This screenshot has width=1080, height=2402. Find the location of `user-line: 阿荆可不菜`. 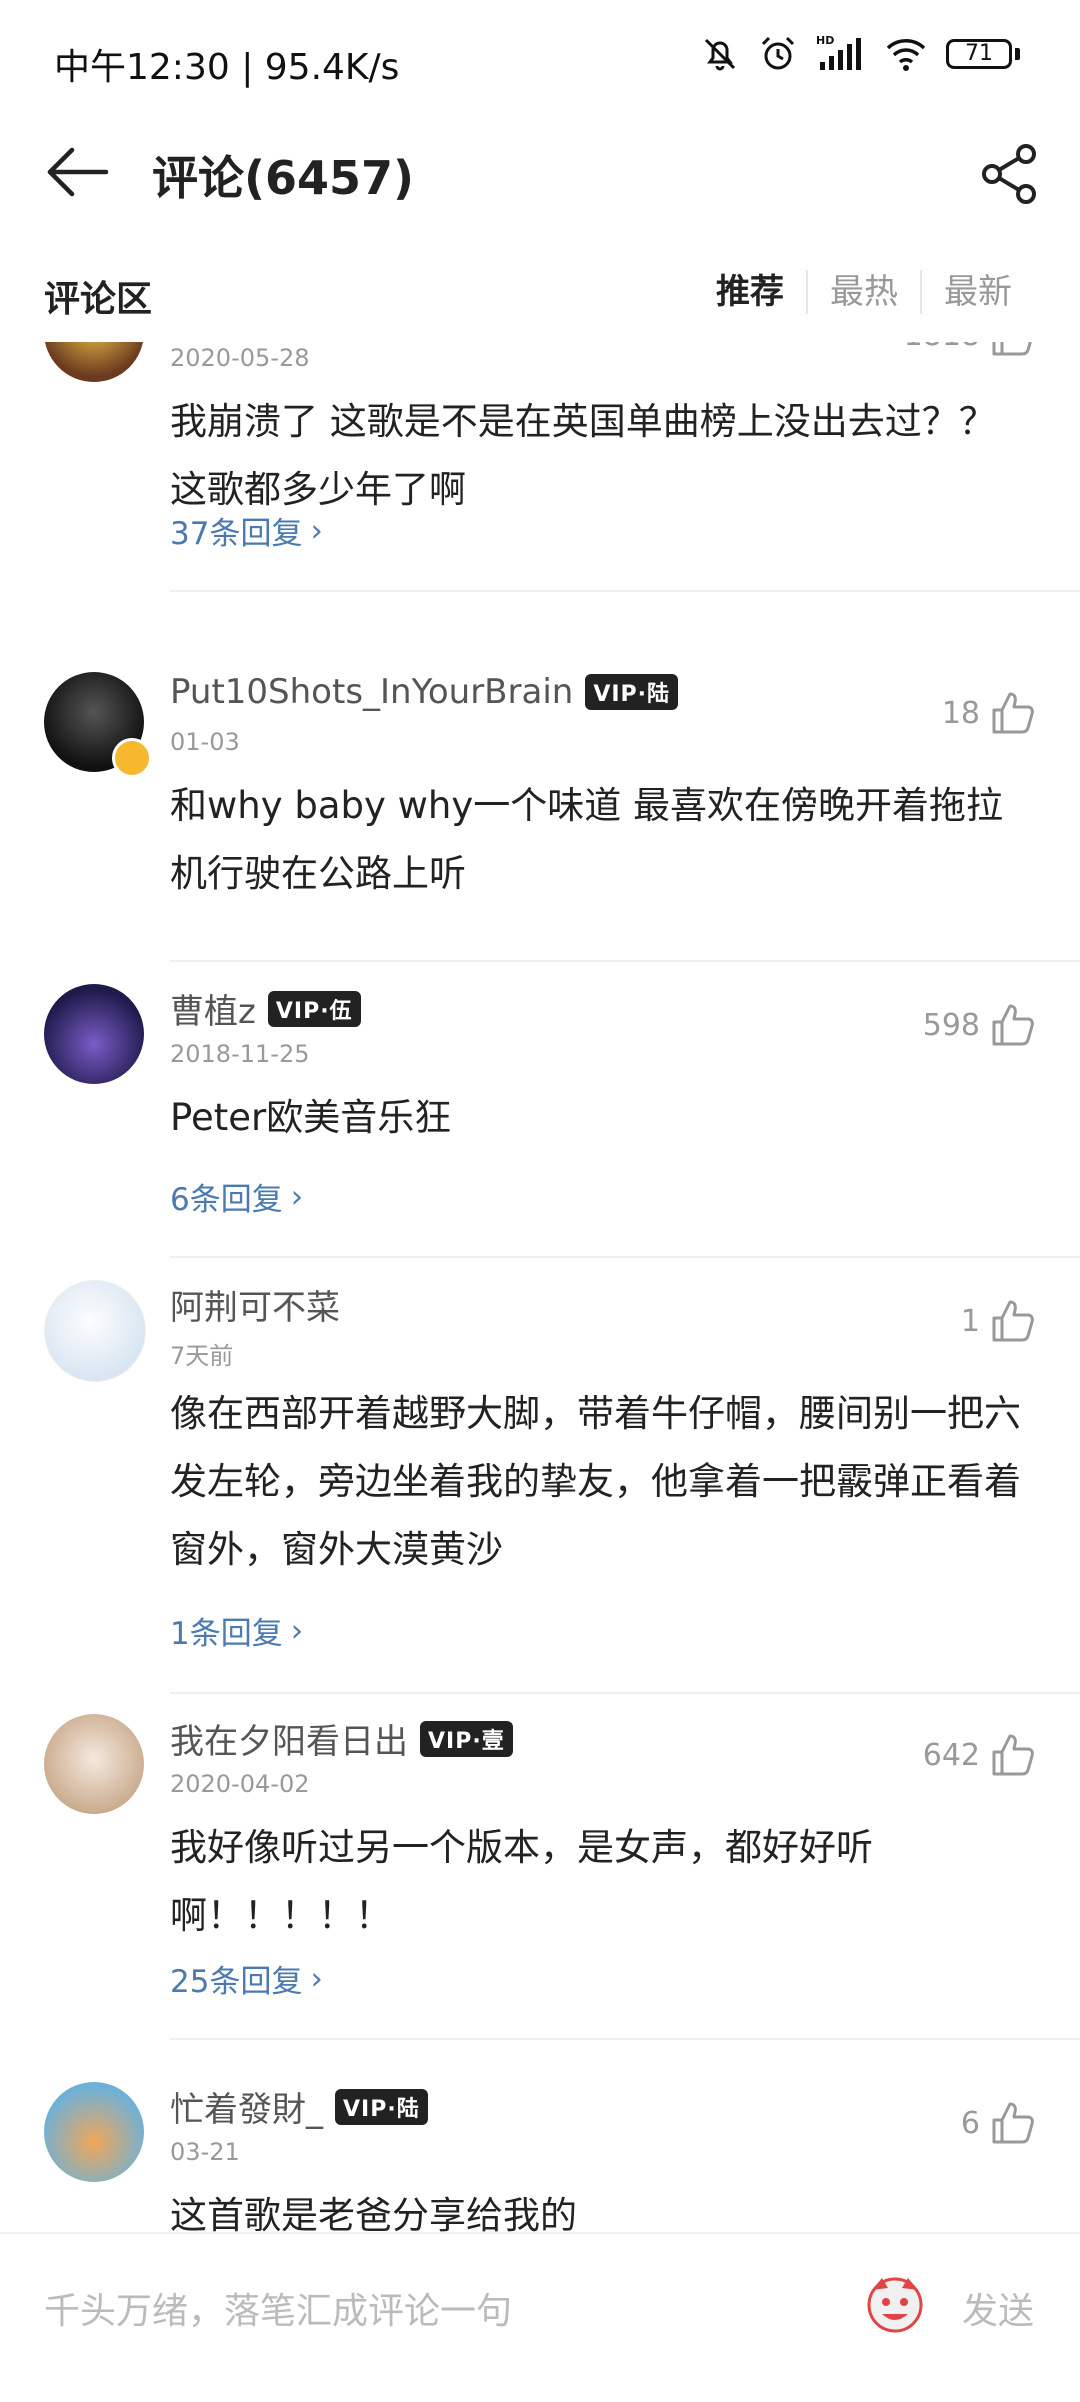

user-line: 阿荆可不菜 is located at coordinates (255, 1304).